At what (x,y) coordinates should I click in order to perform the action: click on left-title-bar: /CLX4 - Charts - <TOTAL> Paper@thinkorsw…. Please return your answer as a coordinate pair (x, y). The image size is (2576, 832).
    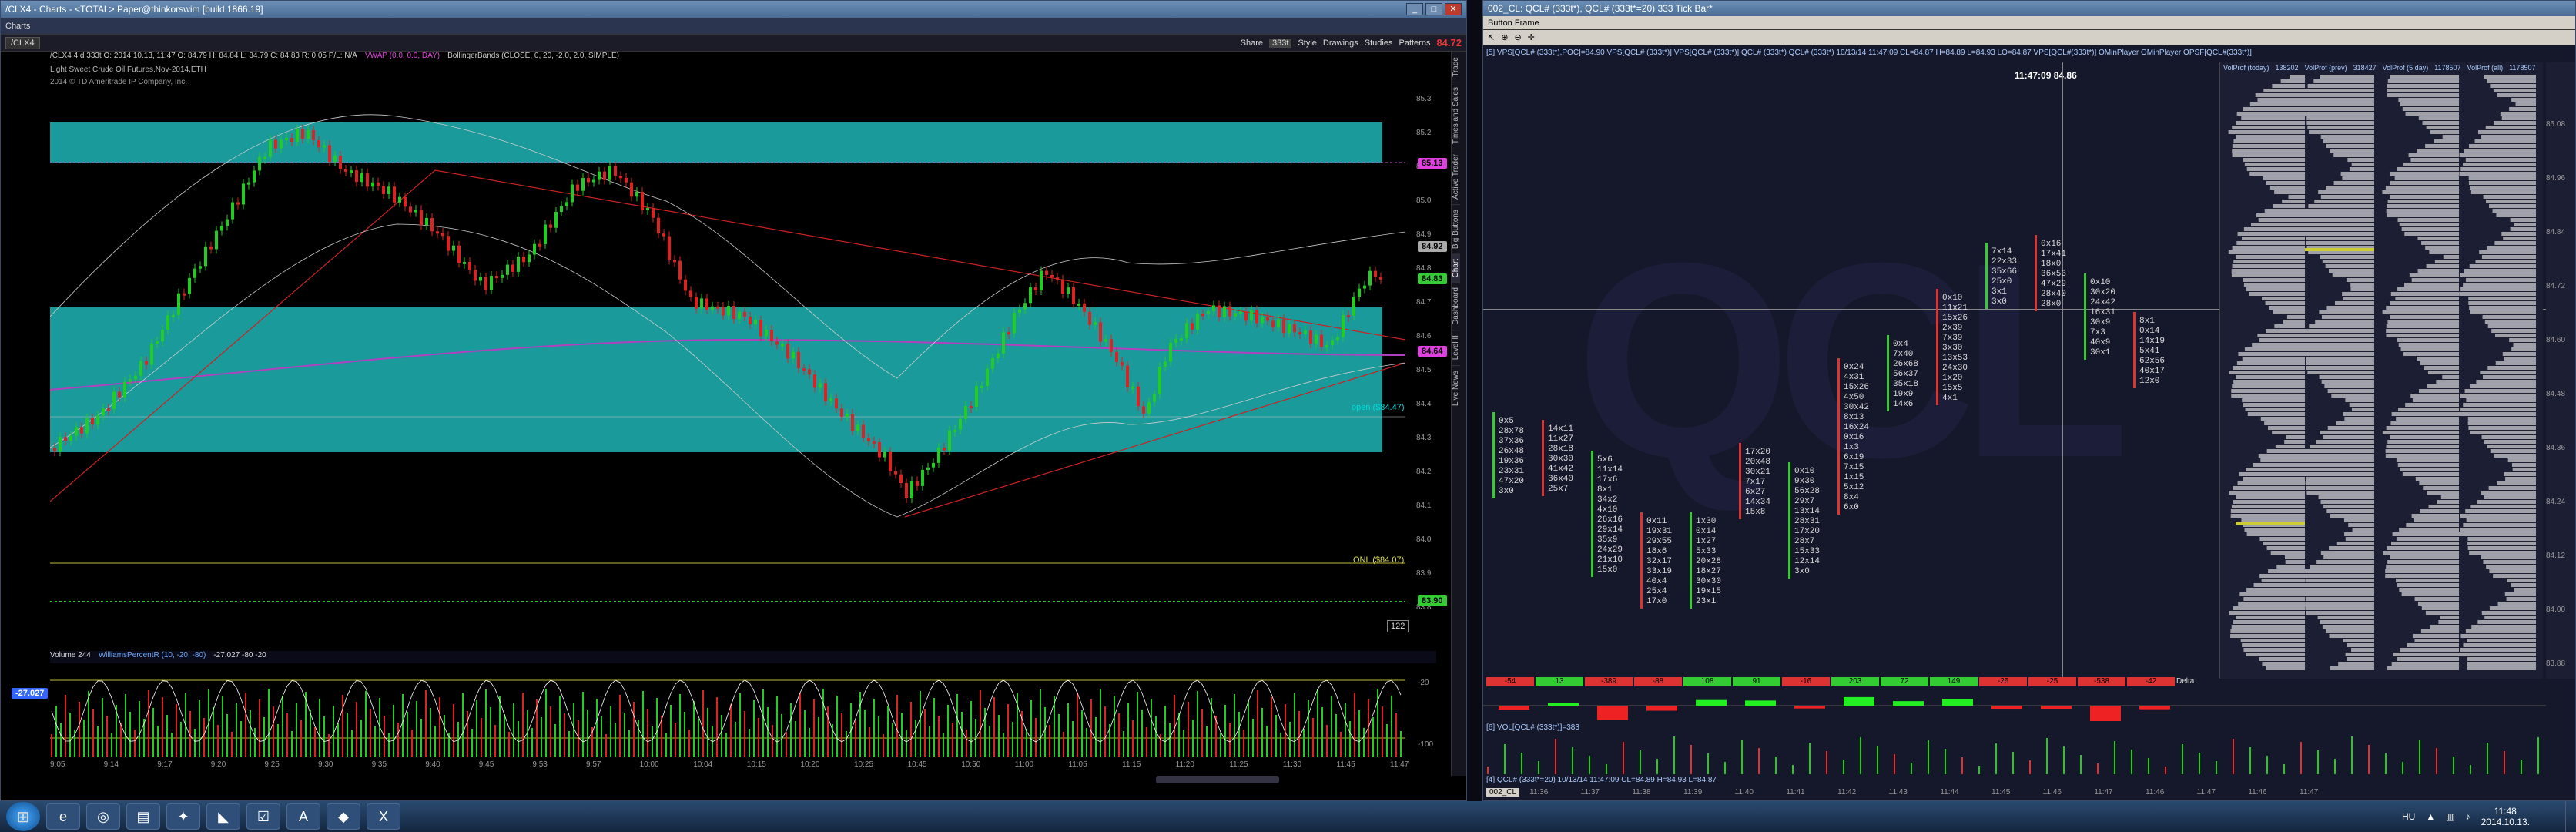
    Looking at the image, I should click on (733, 9).